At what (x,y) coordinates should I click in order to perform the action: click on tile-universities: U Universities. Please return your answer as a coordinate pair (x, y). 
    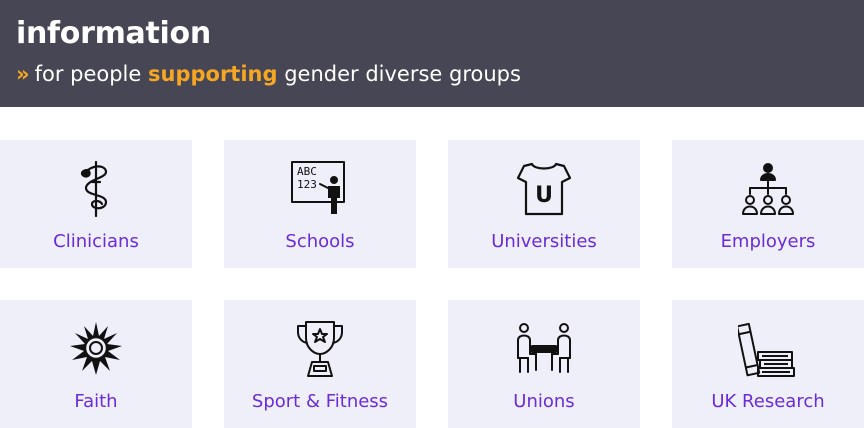
    Looking at the image, I should click on (544, 204).